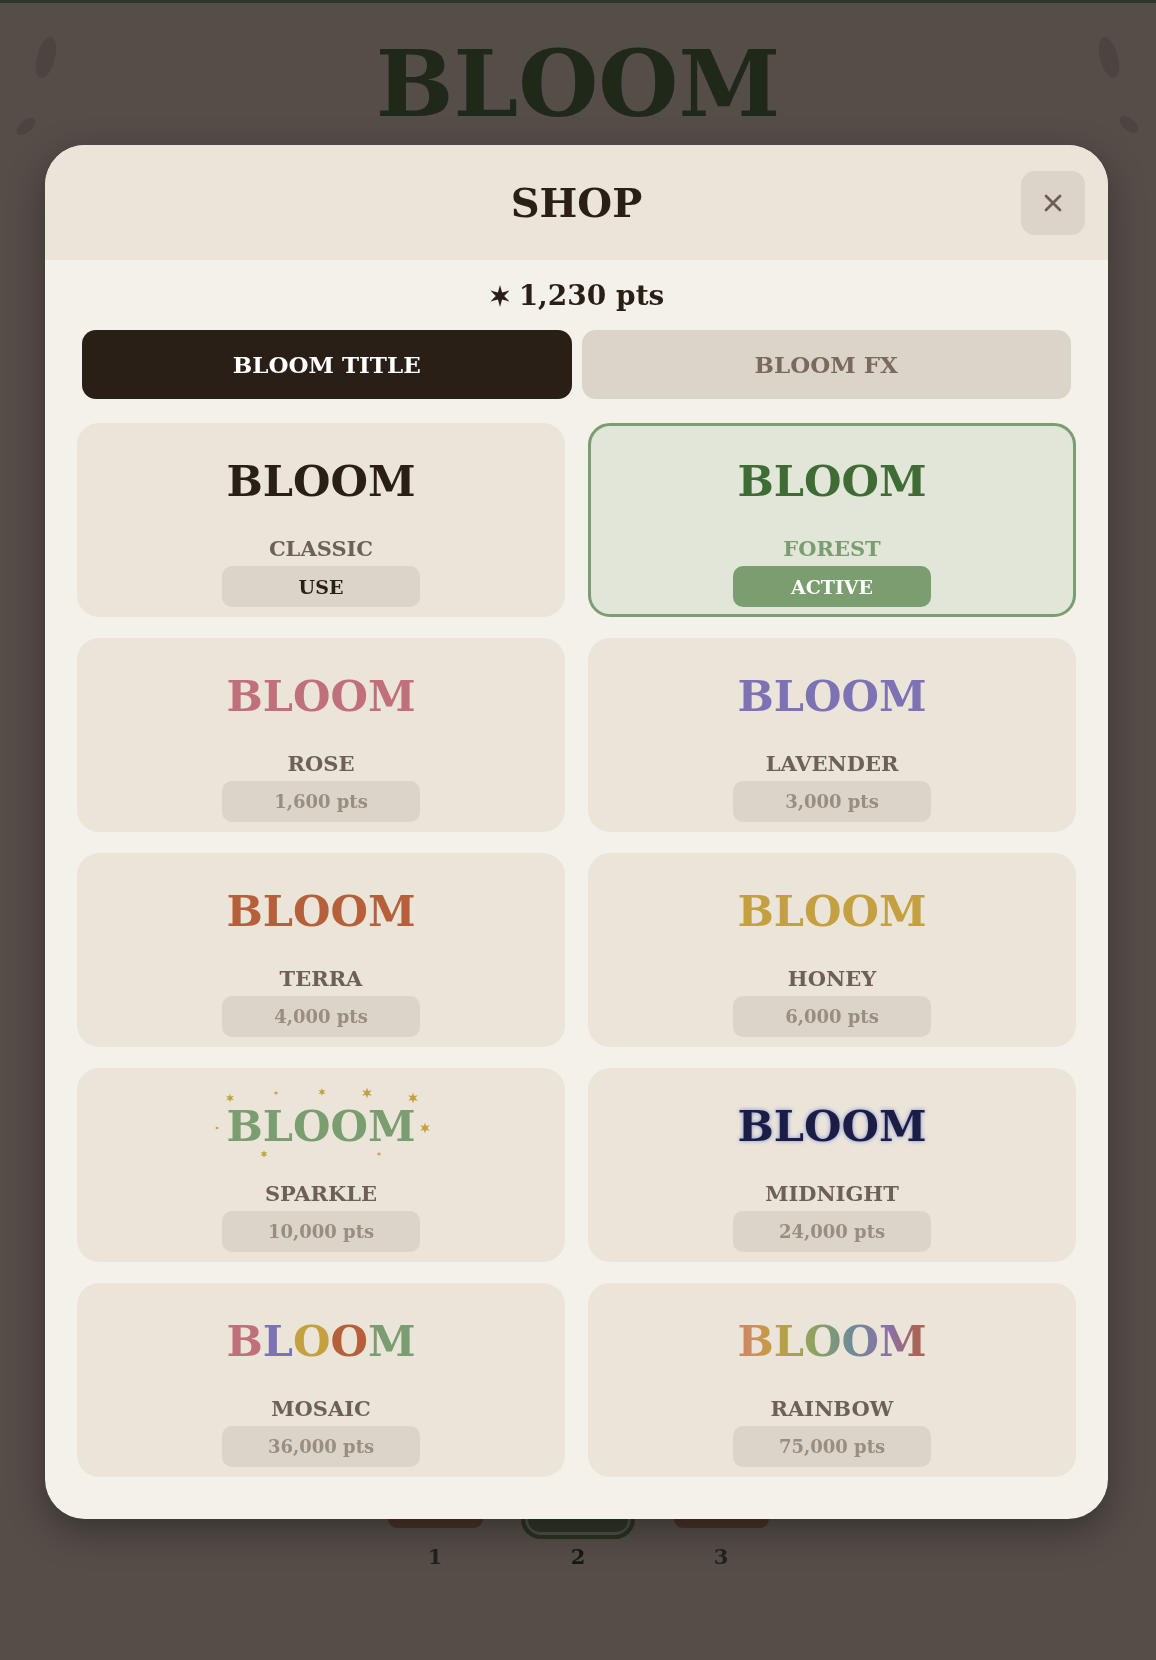 This screenshot has width=1156, height=1660. What do you see at coordinates (321, 1380) in the screenshot?
I see `theme-card: BLOOM MOSAIC 36,000 pts` at bounding box center [321, 1380].